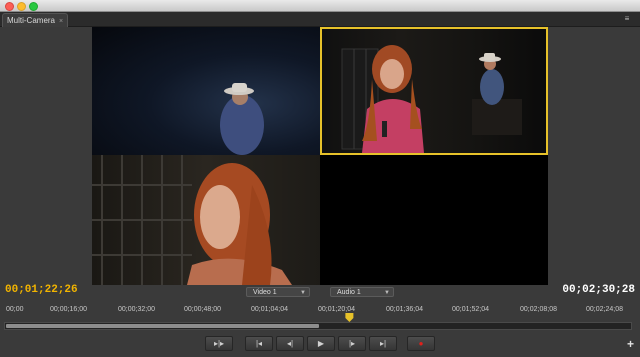 This screenshot has height=357, width=640. I want to click on current-timecode: 00;01;22;26, so click(41, 290).